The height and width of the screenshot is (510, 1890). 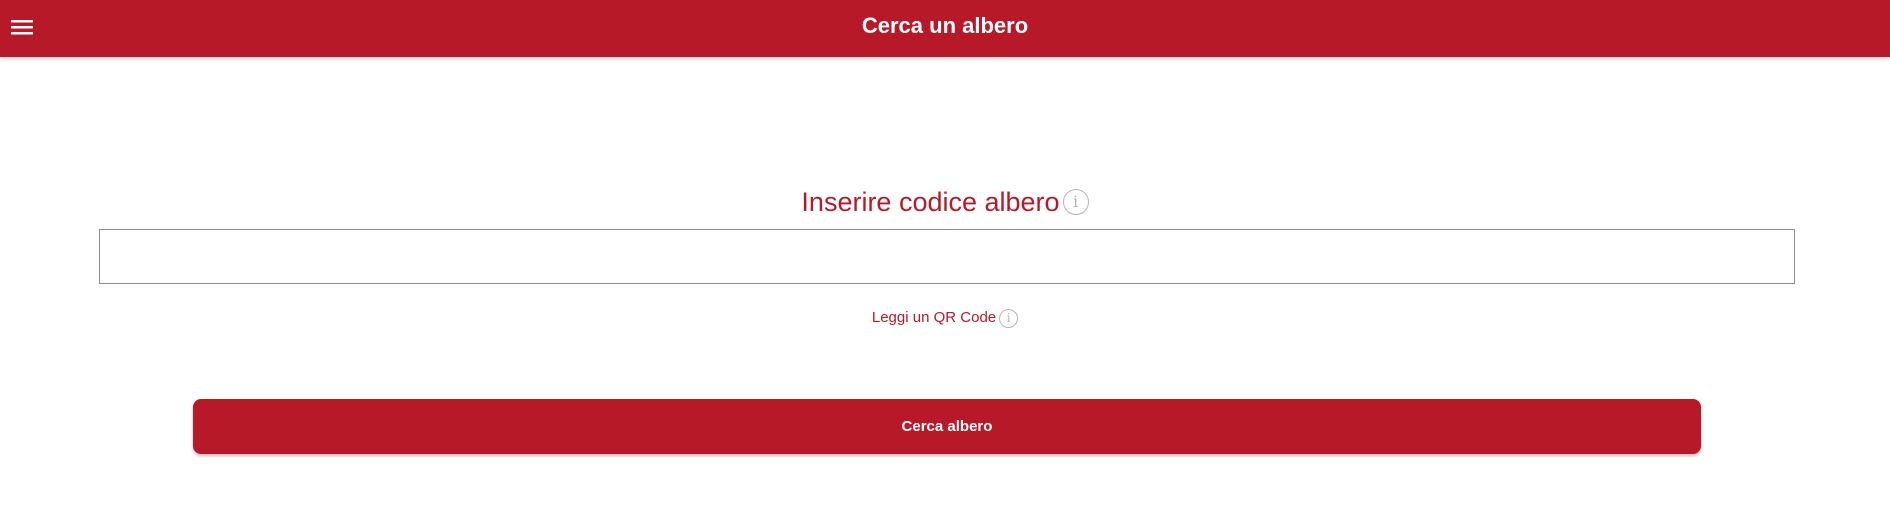 What do you see at coordinates (947, 256) in the screenshot?
I see `tree-code-input` at bounding box center [947, 256].